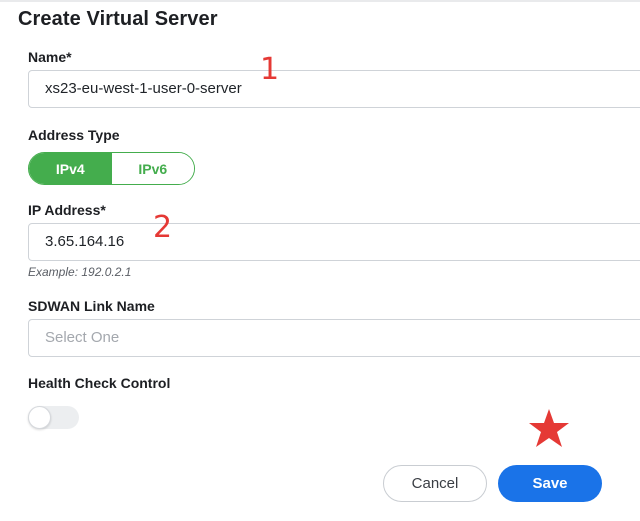 Image resolution: width=640 pixels, height=521 pixels. What do you see at coordinates (67, 210) in the screenshot?
I see `ip-address-label: IP Address*` at bounding box center [67, 210].